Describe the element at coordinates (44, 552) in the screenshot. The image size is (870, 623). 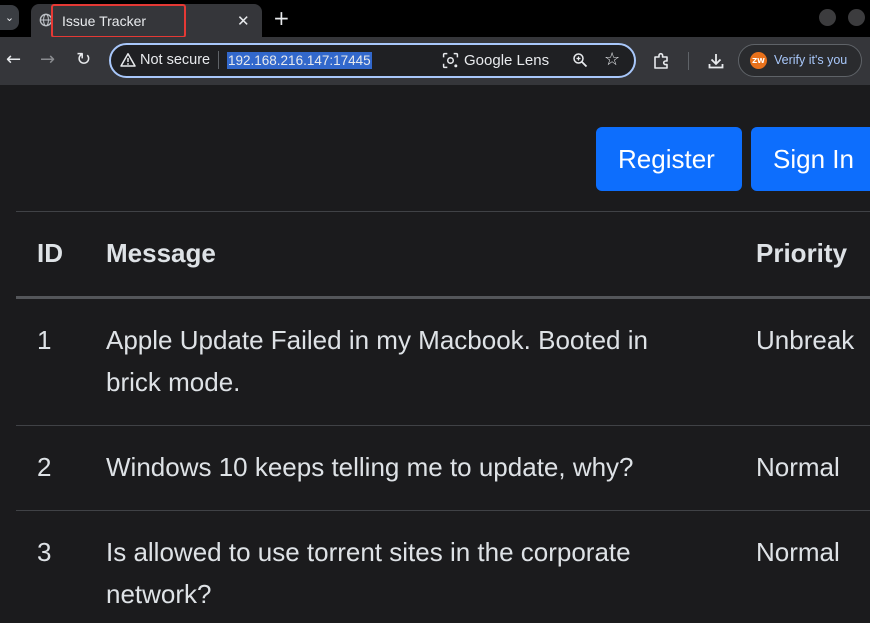
I see `row-id: 3` at that location.